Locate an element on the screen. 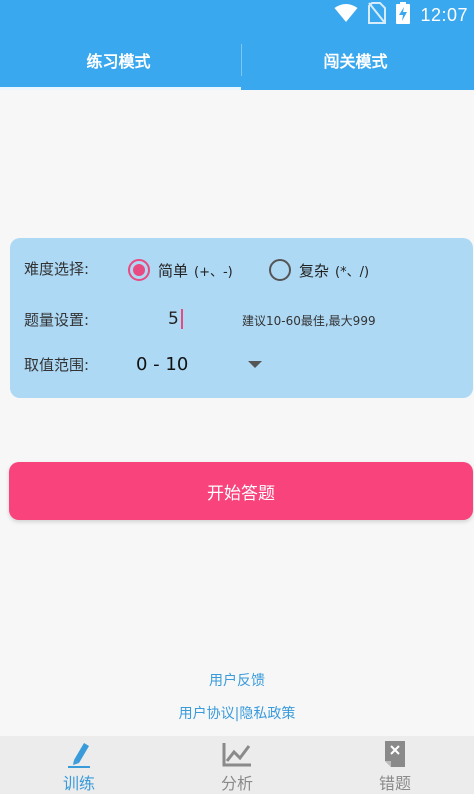  status-icons: 12:07 is located at coordinates (404, 15).